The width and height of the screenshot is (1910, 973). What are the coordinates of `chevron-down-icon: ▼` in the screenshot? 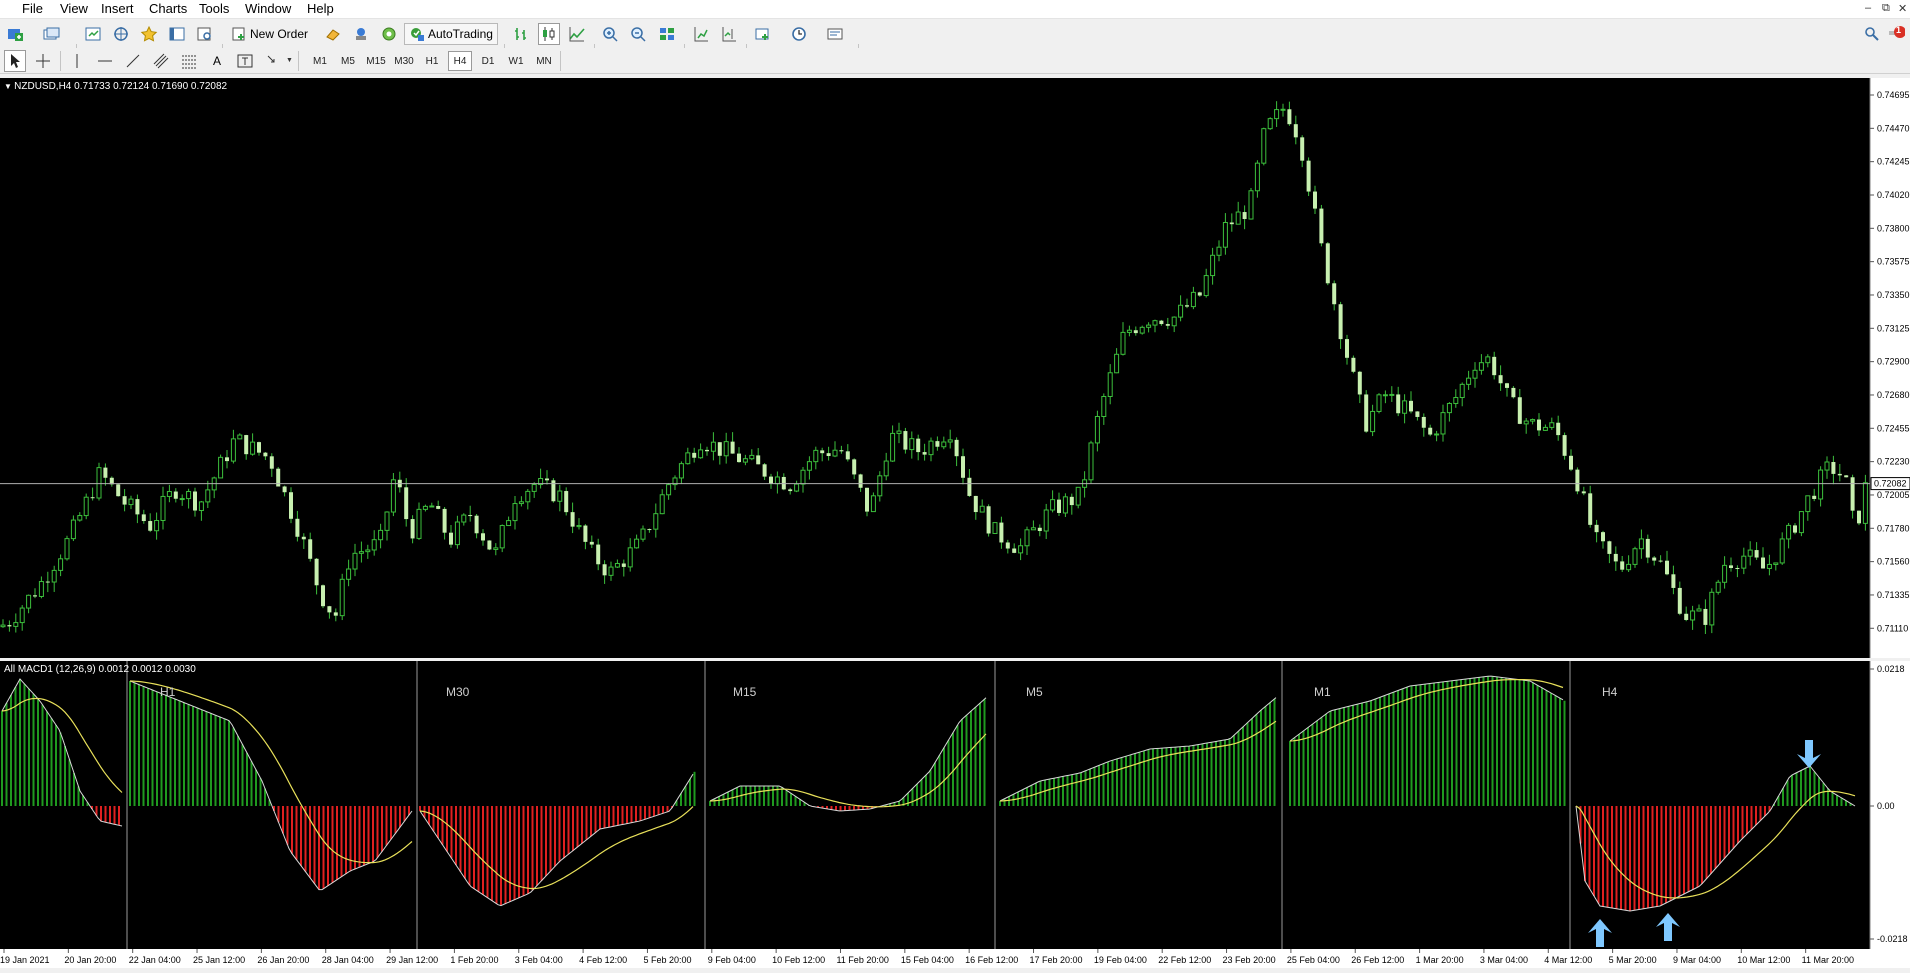 It's located at (289, 60).